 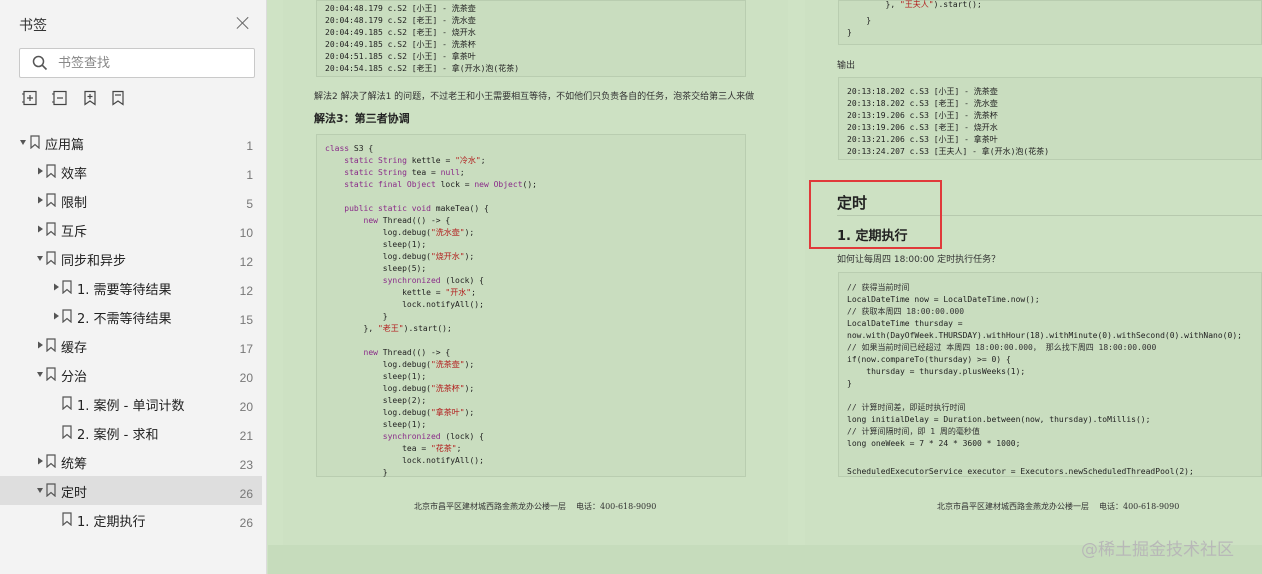 I want to click on bookmark-item: 1. 定期执行 26, so click(x=131, y=519).